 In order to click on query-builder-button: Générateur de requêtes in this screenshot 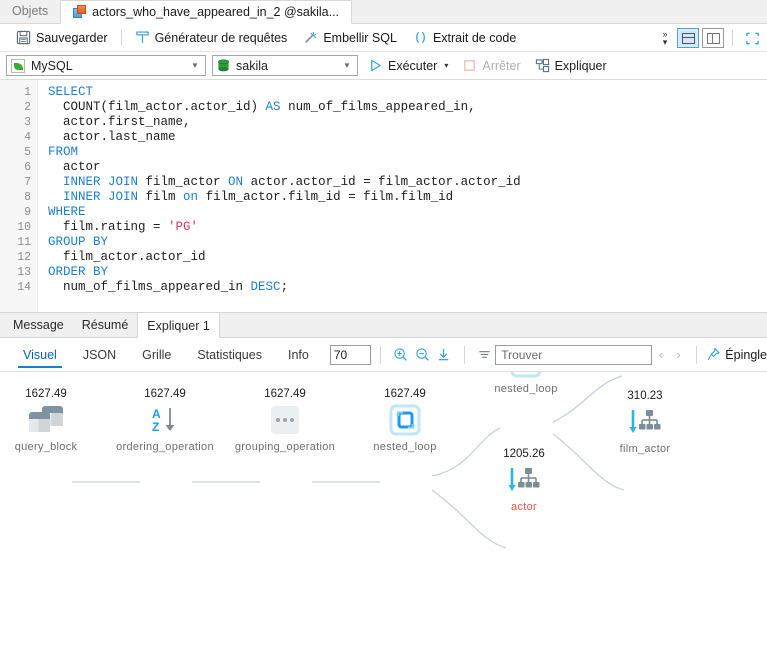, I will do `click(211, 38)`.